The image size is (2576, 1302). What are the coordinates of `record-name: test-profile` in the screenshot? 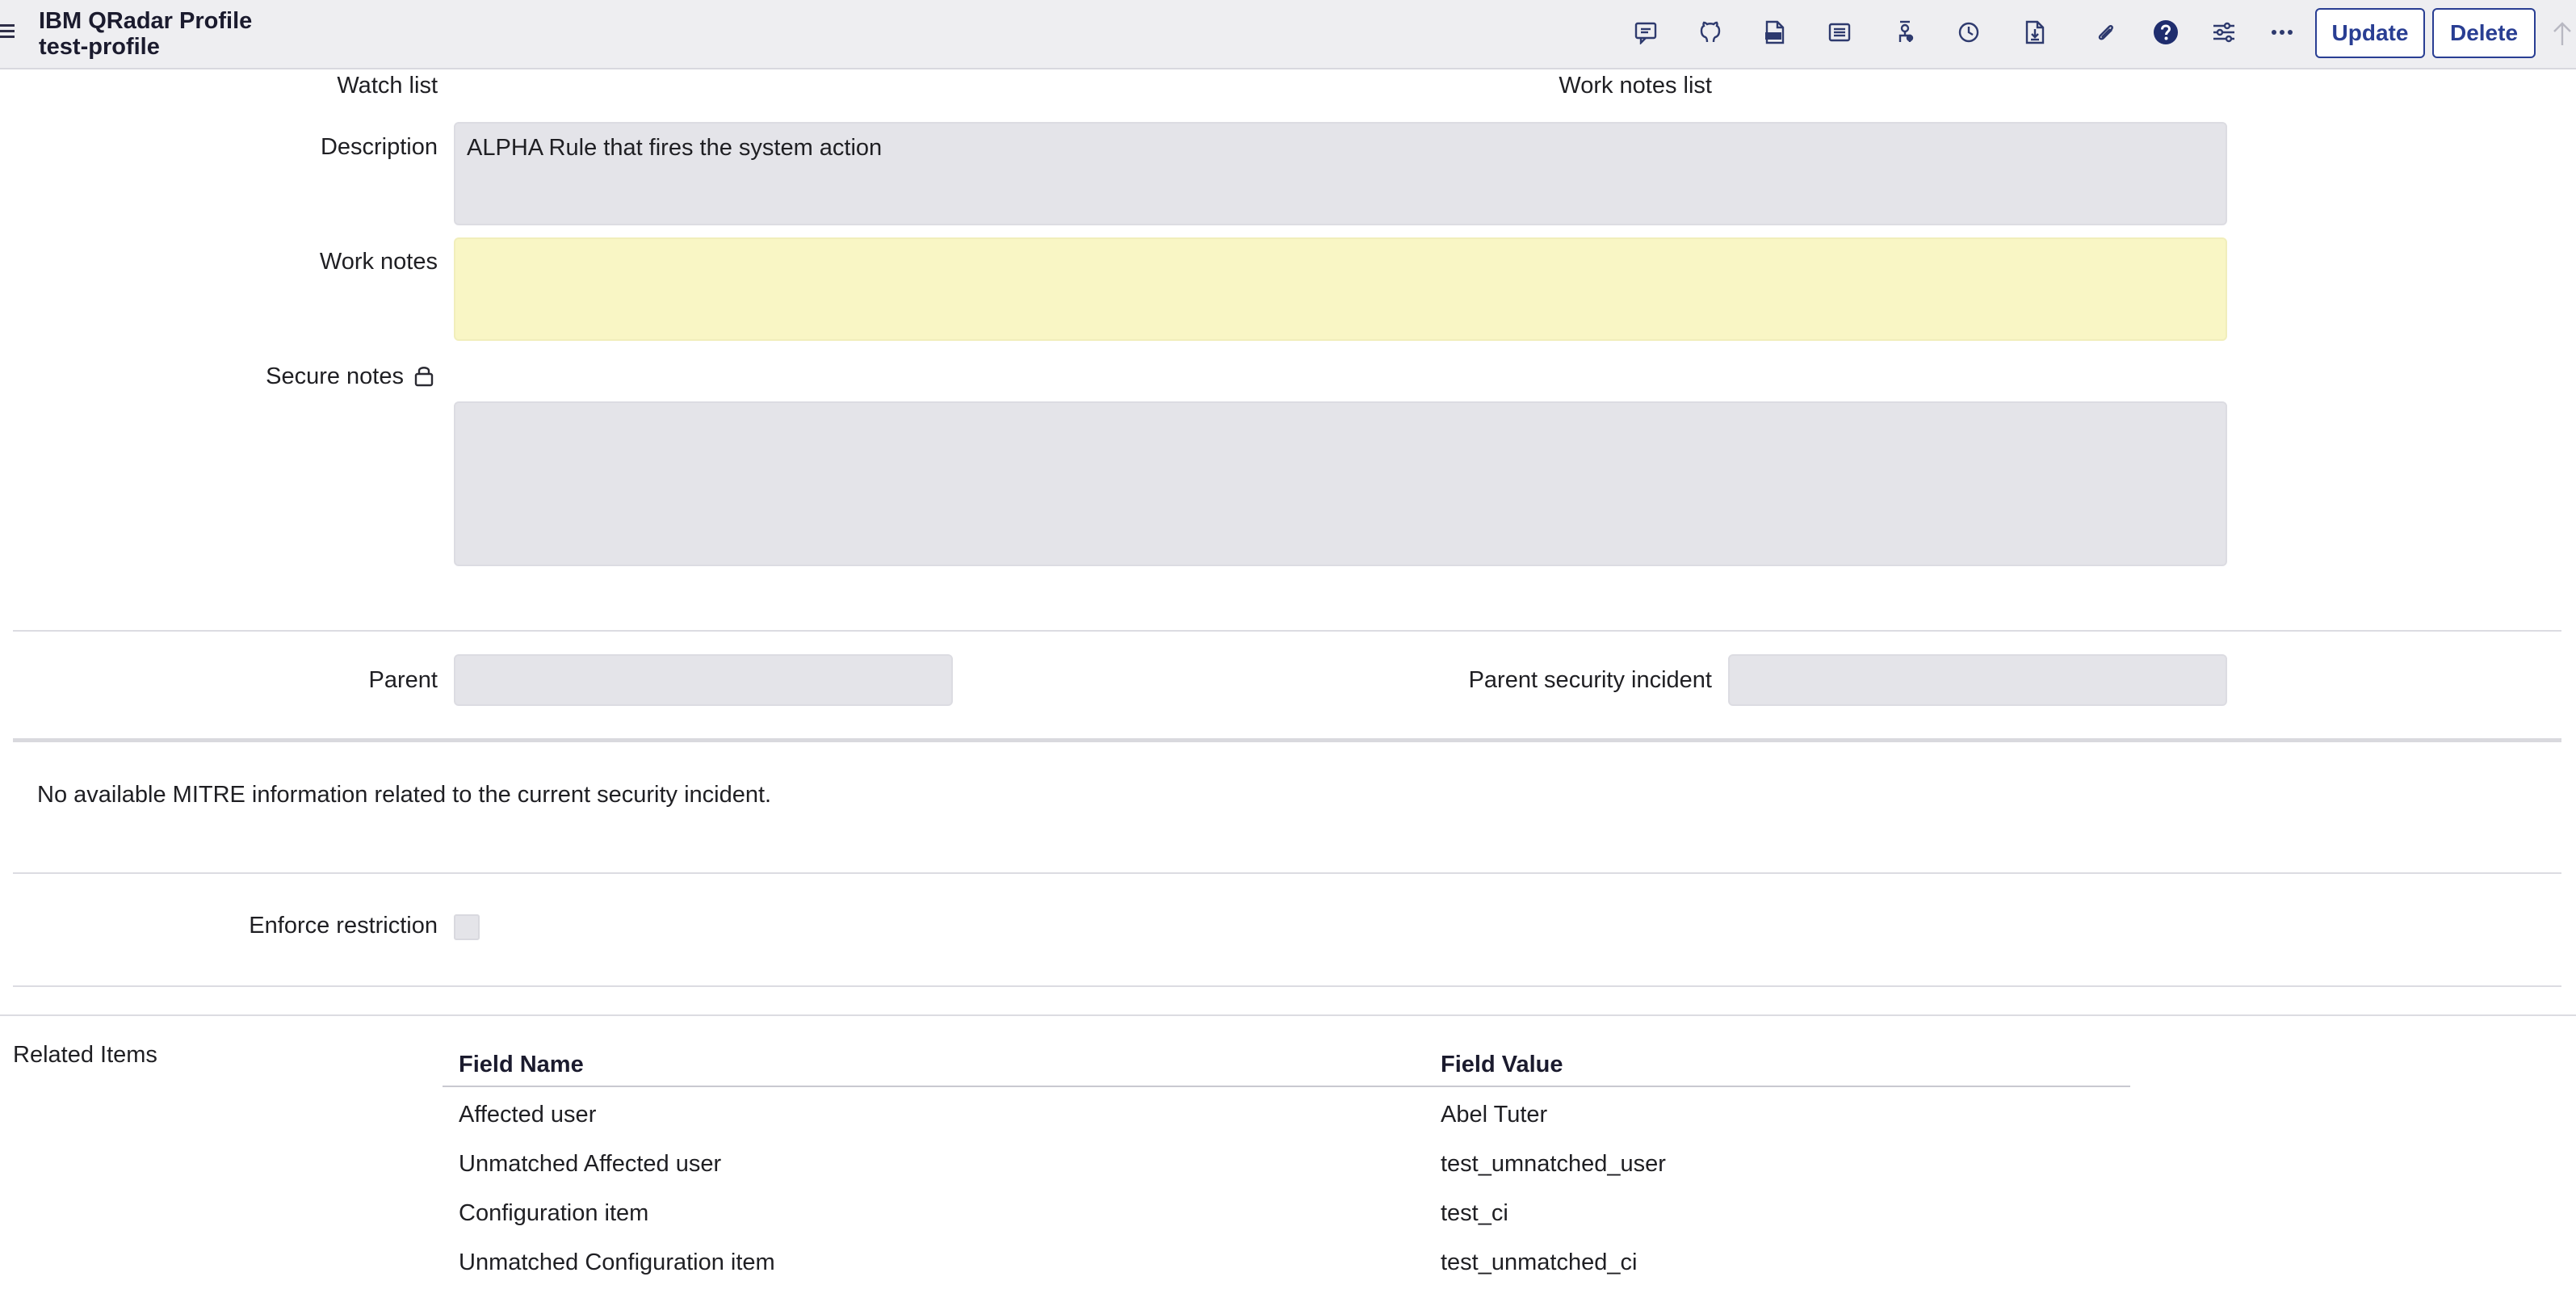 It's located at (99, 47).